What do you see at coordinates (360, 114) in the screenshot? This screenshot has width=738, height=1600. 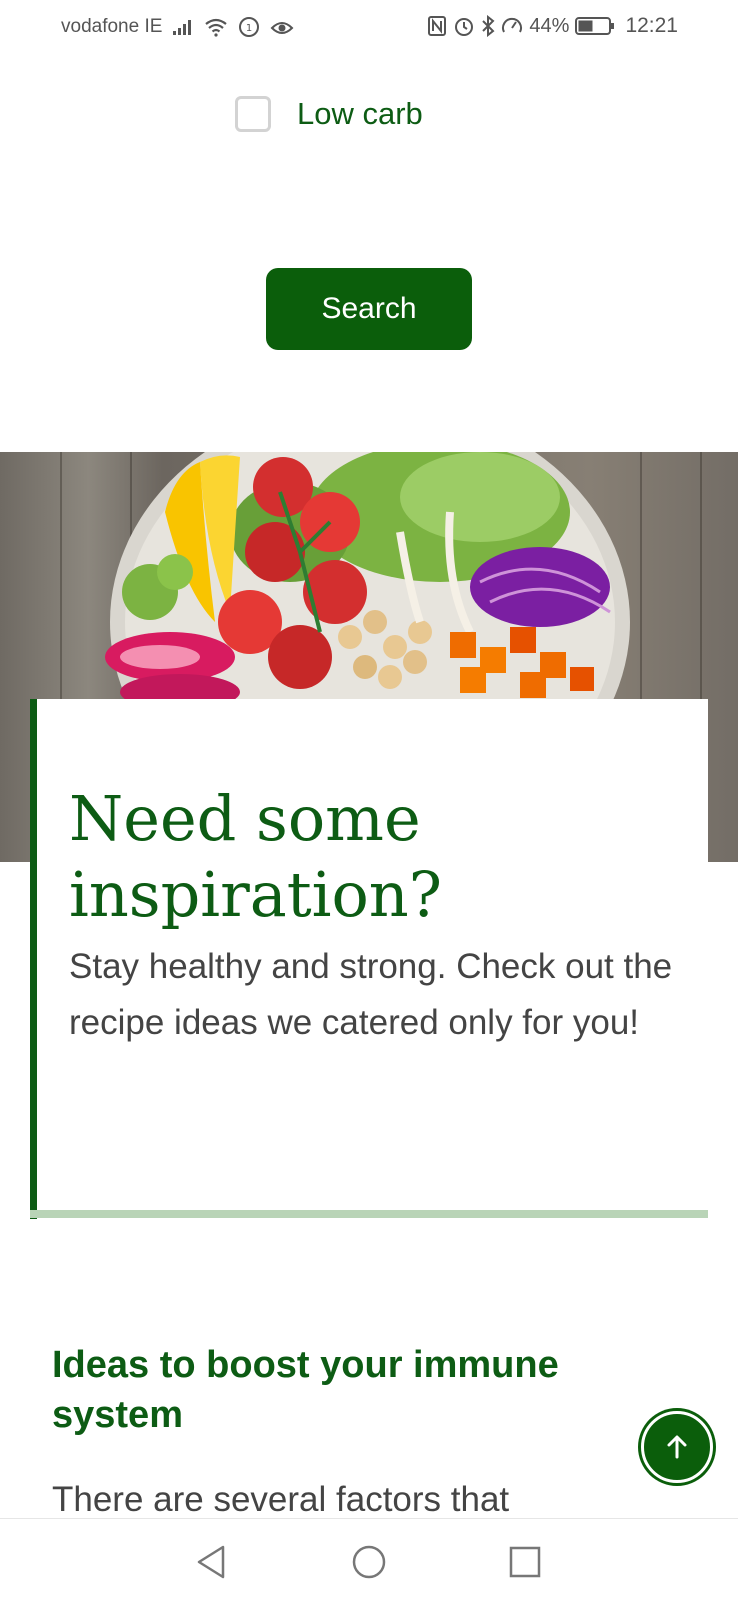 I see `low-carb-label: Low carb` at bounding box center [360, 114].